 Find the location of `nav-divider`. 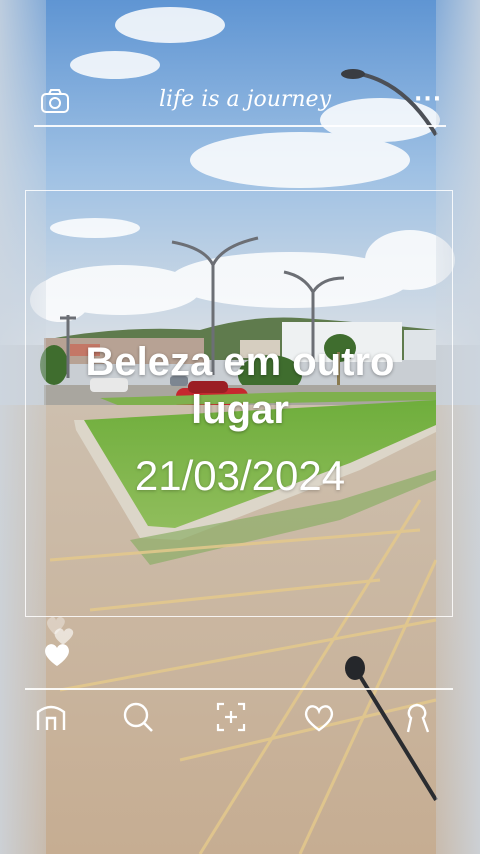

nav-divider is located at coordinates (239, 689).